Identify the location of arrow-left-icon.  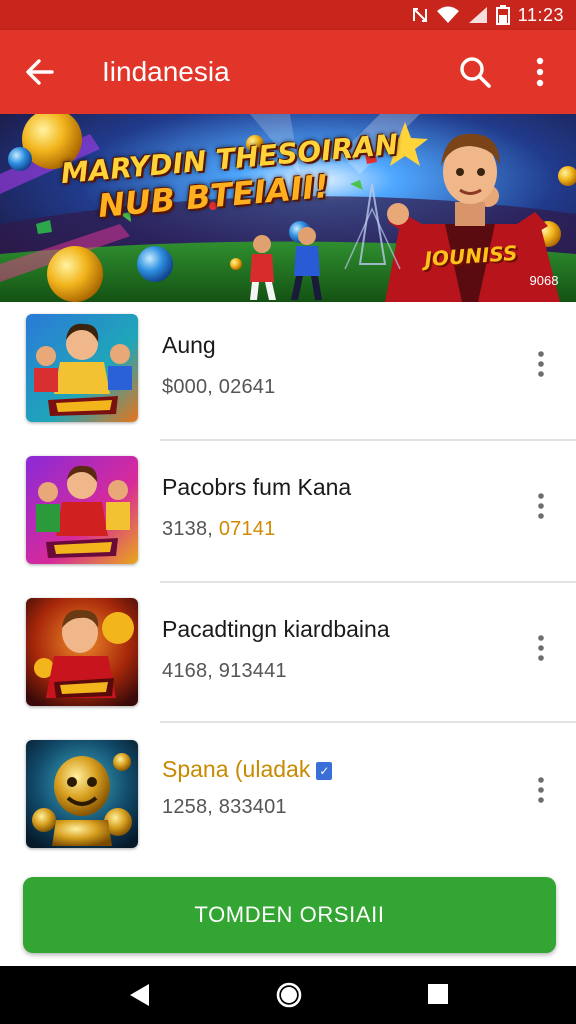
(40, 72).